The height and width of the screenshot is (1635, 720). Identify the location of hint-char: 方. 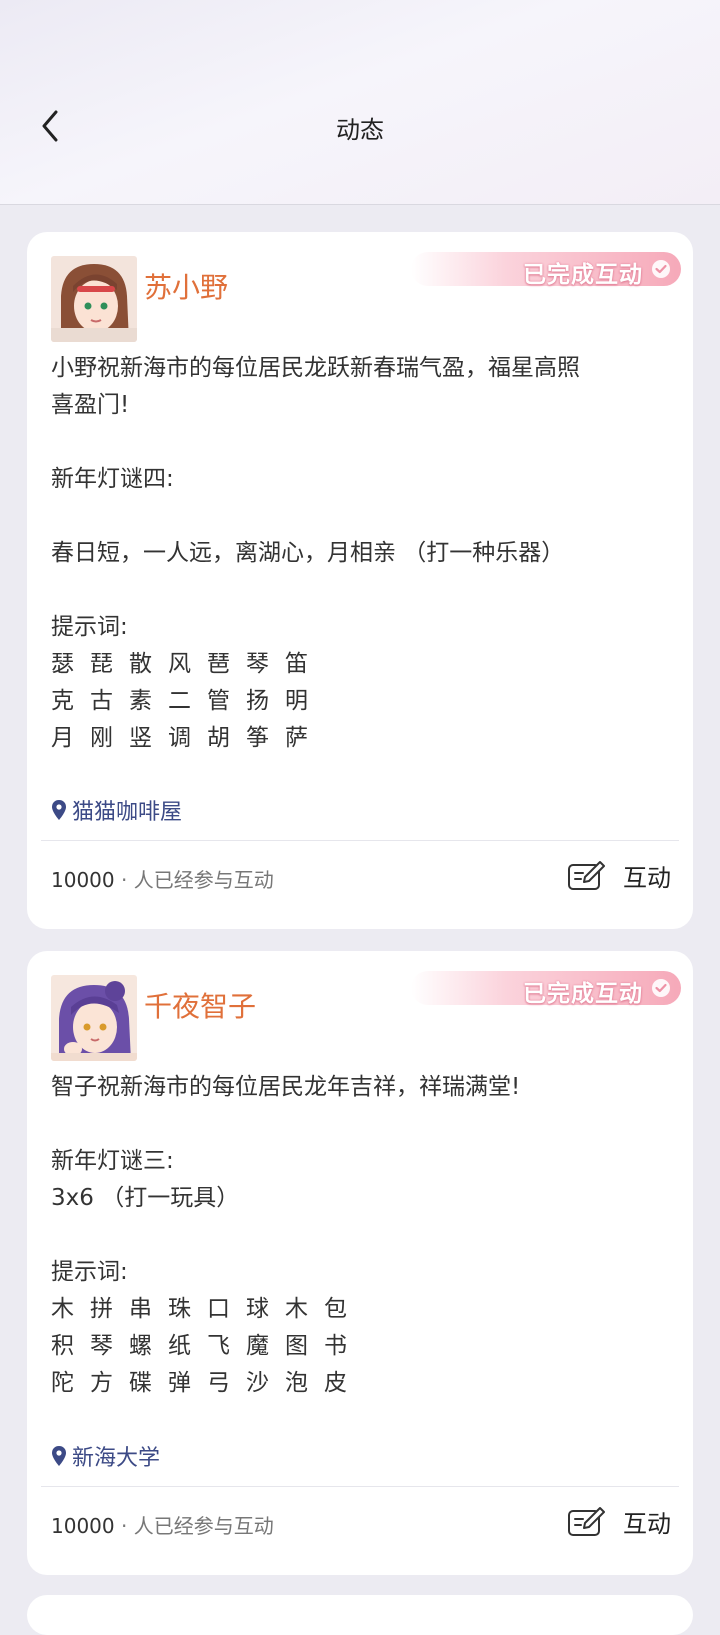
(101, 1383).